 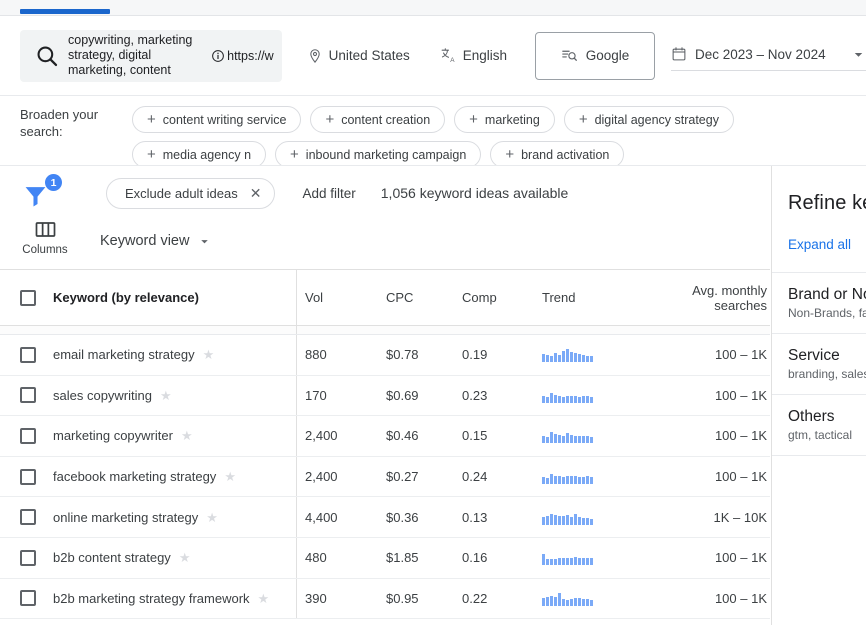 What do you see at coordinates (402, 477) in the screenshot?
I see `cell-cpc: $0.27` at bounding box center [402, 477].